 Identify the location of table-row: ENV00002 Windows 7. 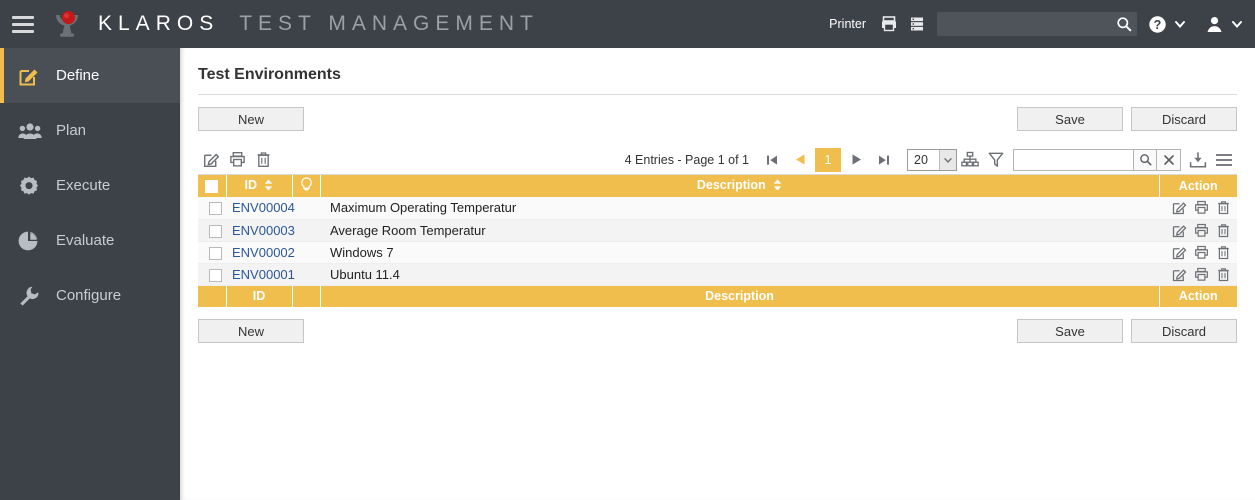
(717, 252).